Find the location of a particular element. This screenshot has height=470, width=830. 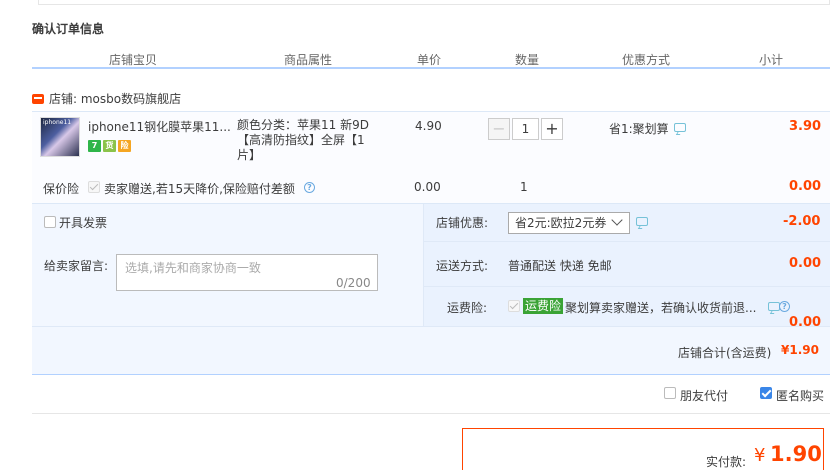

qty-minus-button: − is located at coordinates (499, 129).